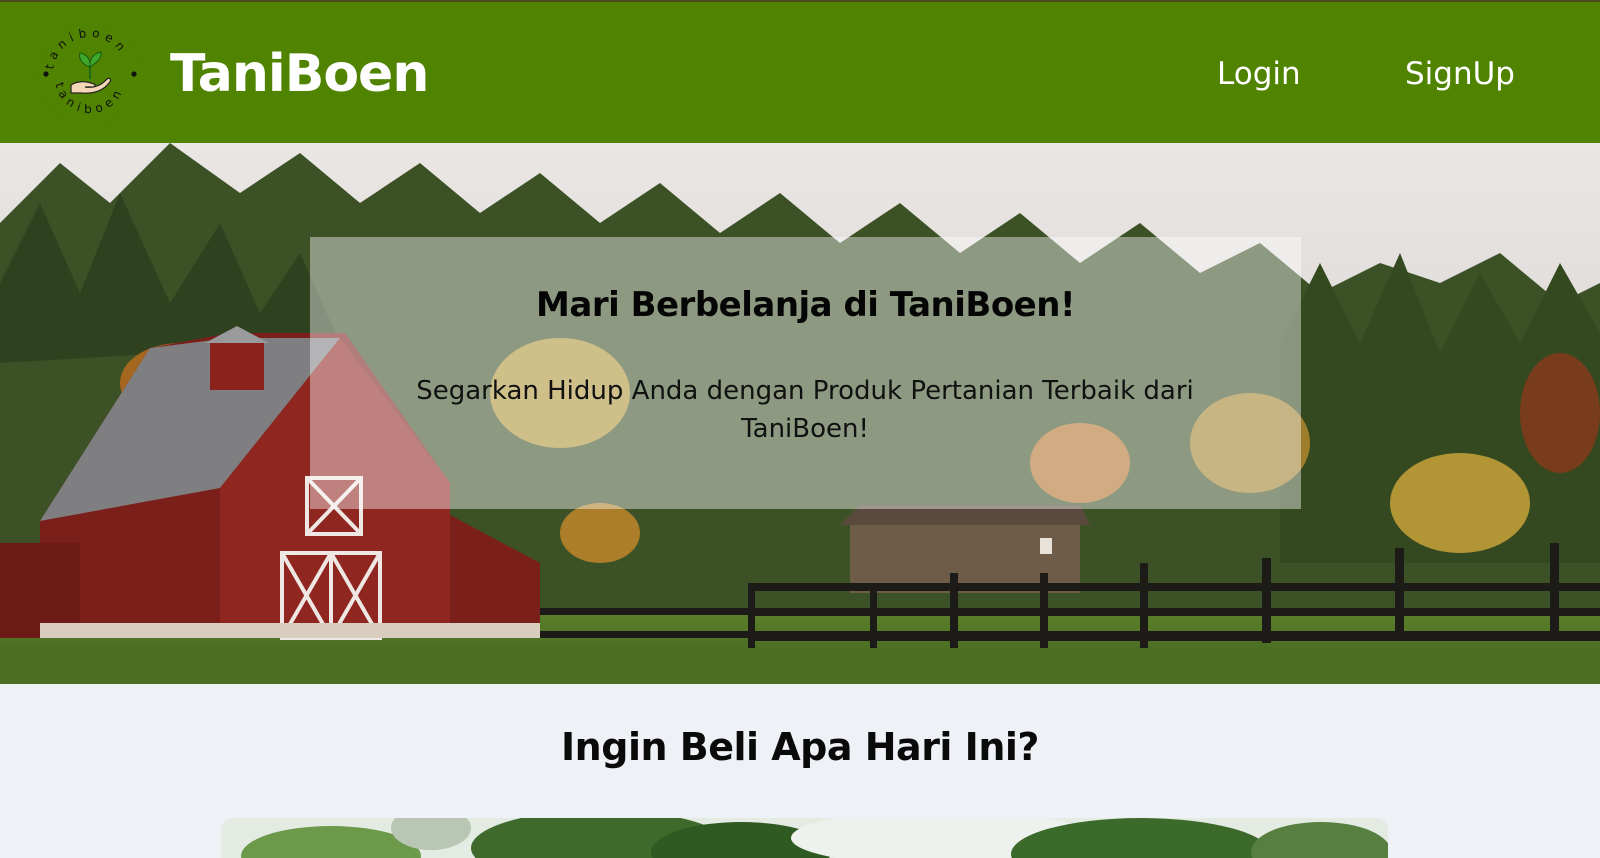  What do you see at coordinates (1460, 74) in the screenshot?
I see `signup-link: SignUp` at bounding box center [1460, 74].